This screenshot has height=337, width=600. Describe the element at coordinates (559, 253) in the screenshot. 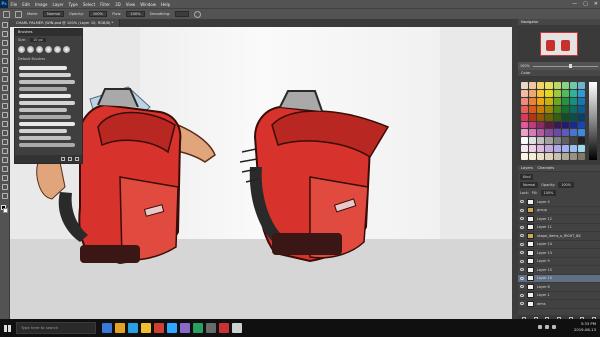

I see `layer-row: Layer 13` at that location.